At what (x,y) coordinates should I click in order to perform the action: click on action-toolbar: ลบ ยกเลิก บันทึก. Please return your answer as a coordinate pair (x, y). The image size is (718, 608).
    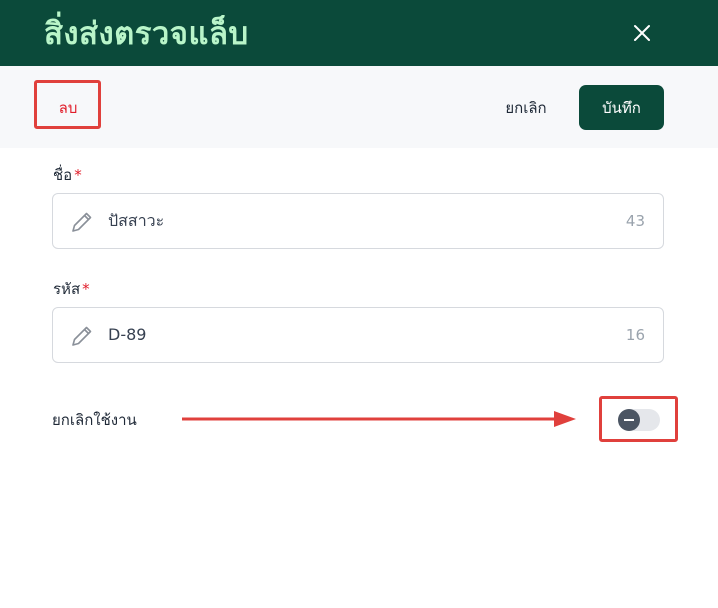
    Looking at the image, I should click on (359, 107).